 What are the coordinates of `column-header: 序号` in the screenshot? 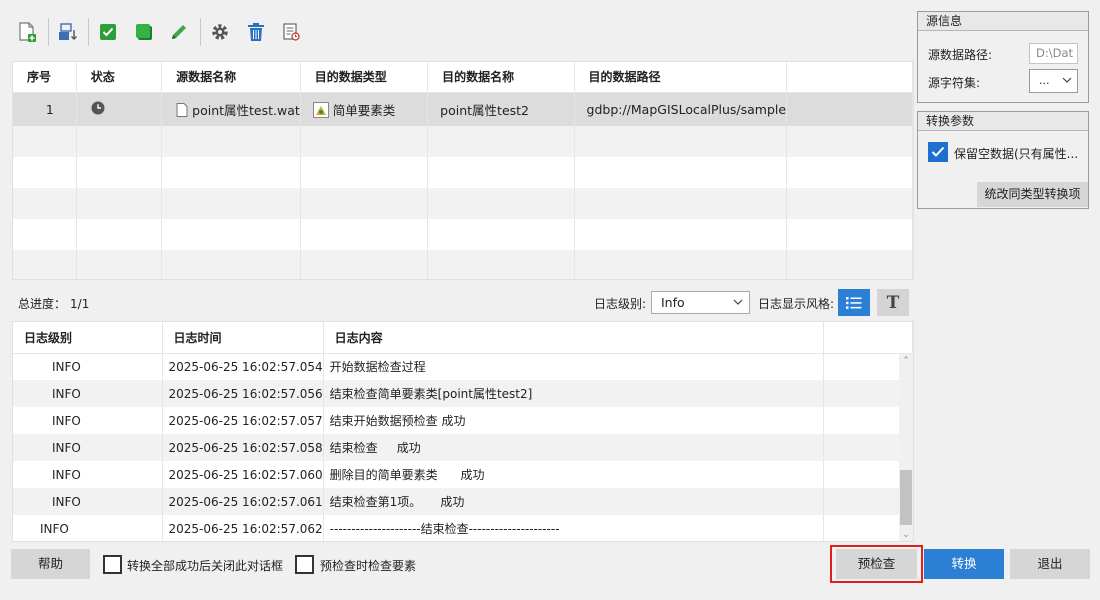 It's located at (45, 77).